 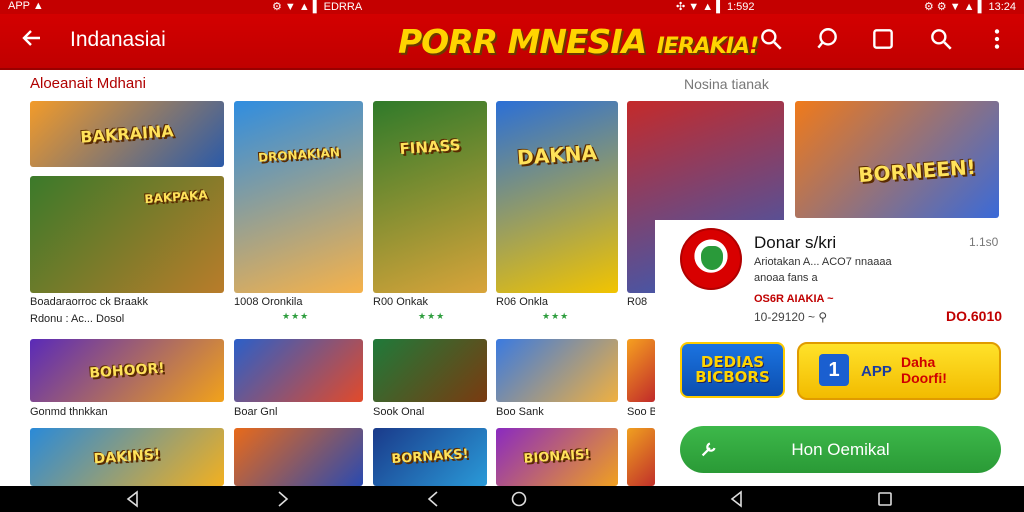 What do you see at coordinates (268, 302) in the screenshot?
I see `tile-caption: 1008 Oronkila` at bounding box center [268, 302].